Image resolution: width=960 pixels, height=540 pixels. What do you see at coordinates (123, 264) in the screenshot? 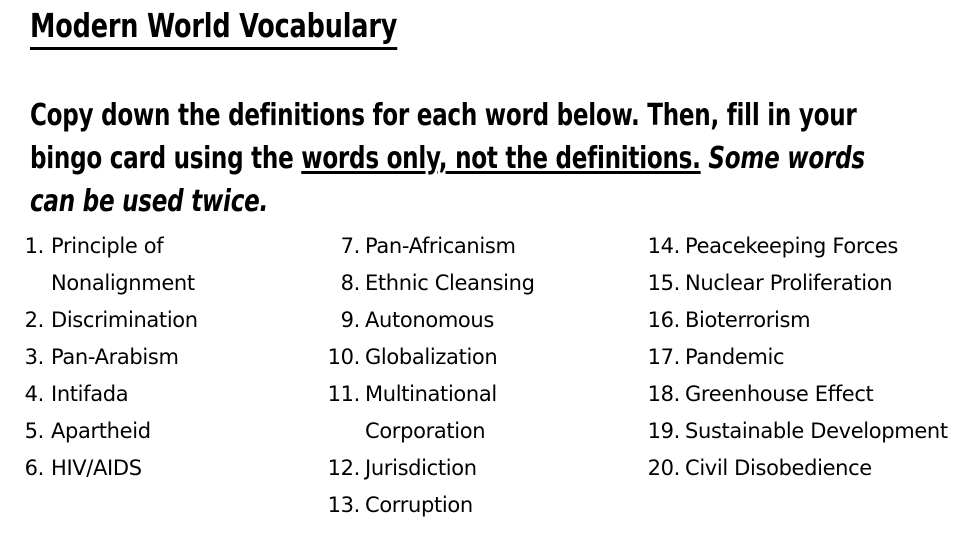
I see `list-item-label: Principle of Nonalignment` at bounding box center [123, 264].